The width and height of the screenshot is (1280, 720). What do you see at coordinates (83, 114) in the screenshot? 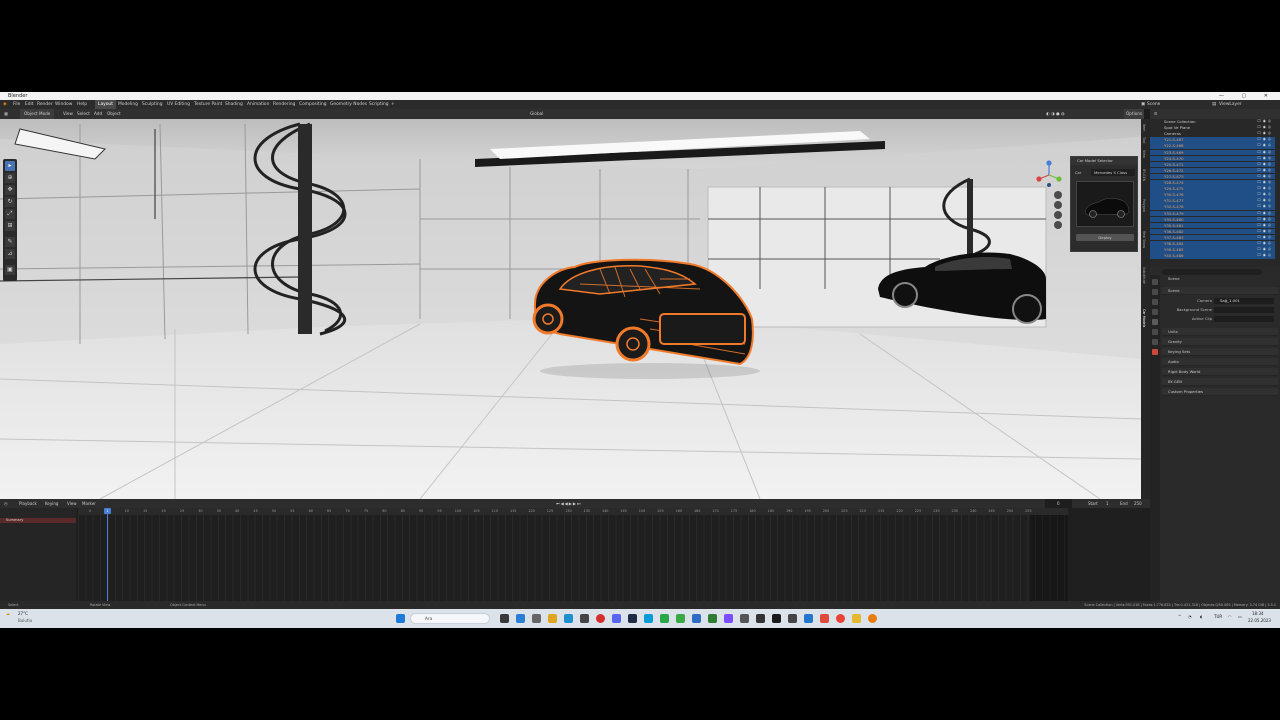
I see `menu-select: Select` at bounding box center [83, 114].